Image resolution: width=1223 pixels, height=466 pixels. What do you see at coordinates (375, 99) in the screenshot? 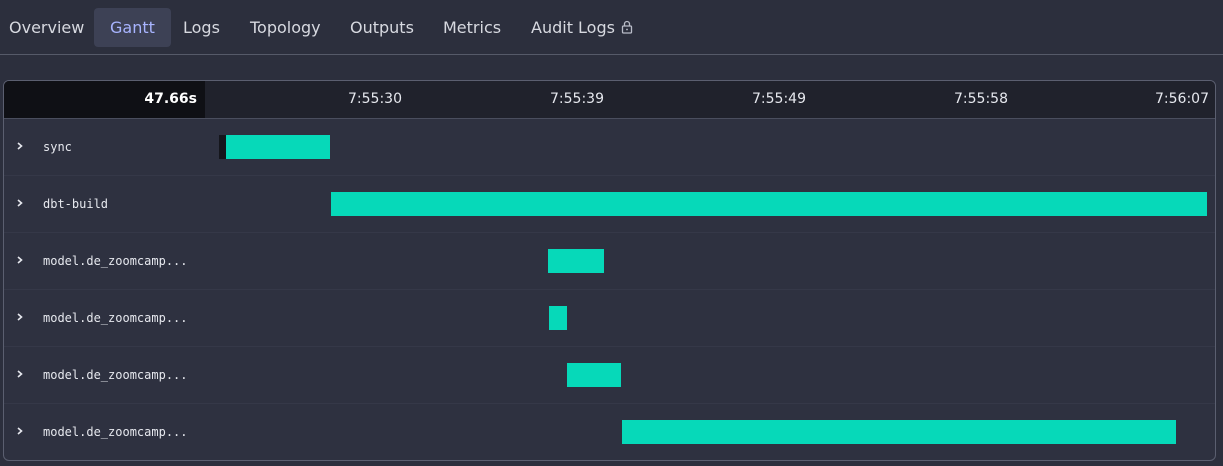
I see `time-tick: 7:55:30` at bounding box center [375, 99].